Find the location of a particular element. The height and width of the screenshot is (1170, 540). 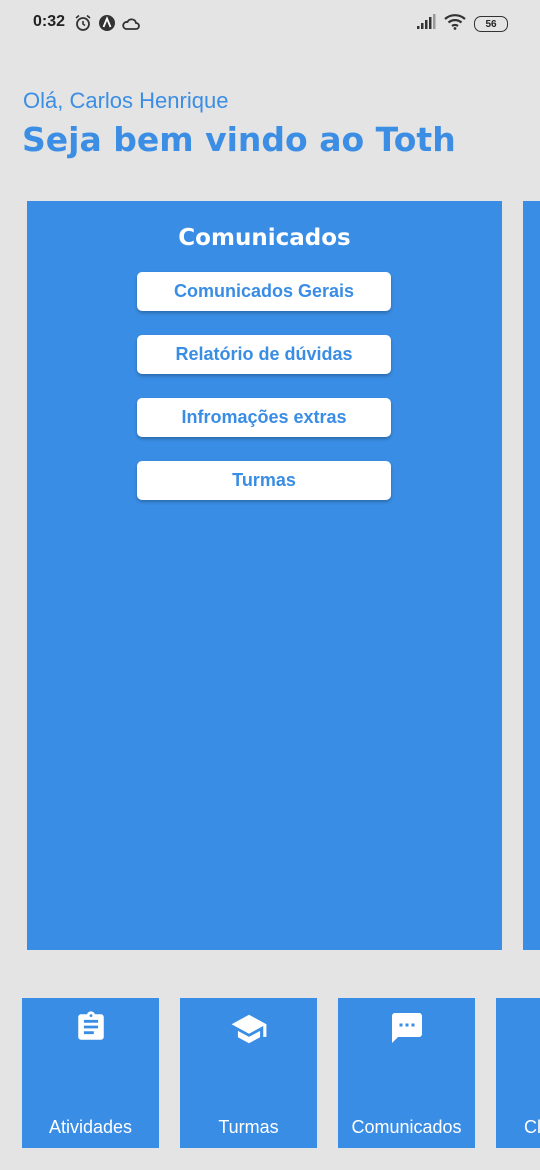

status-left-icons is located at coordinates (107, 25).